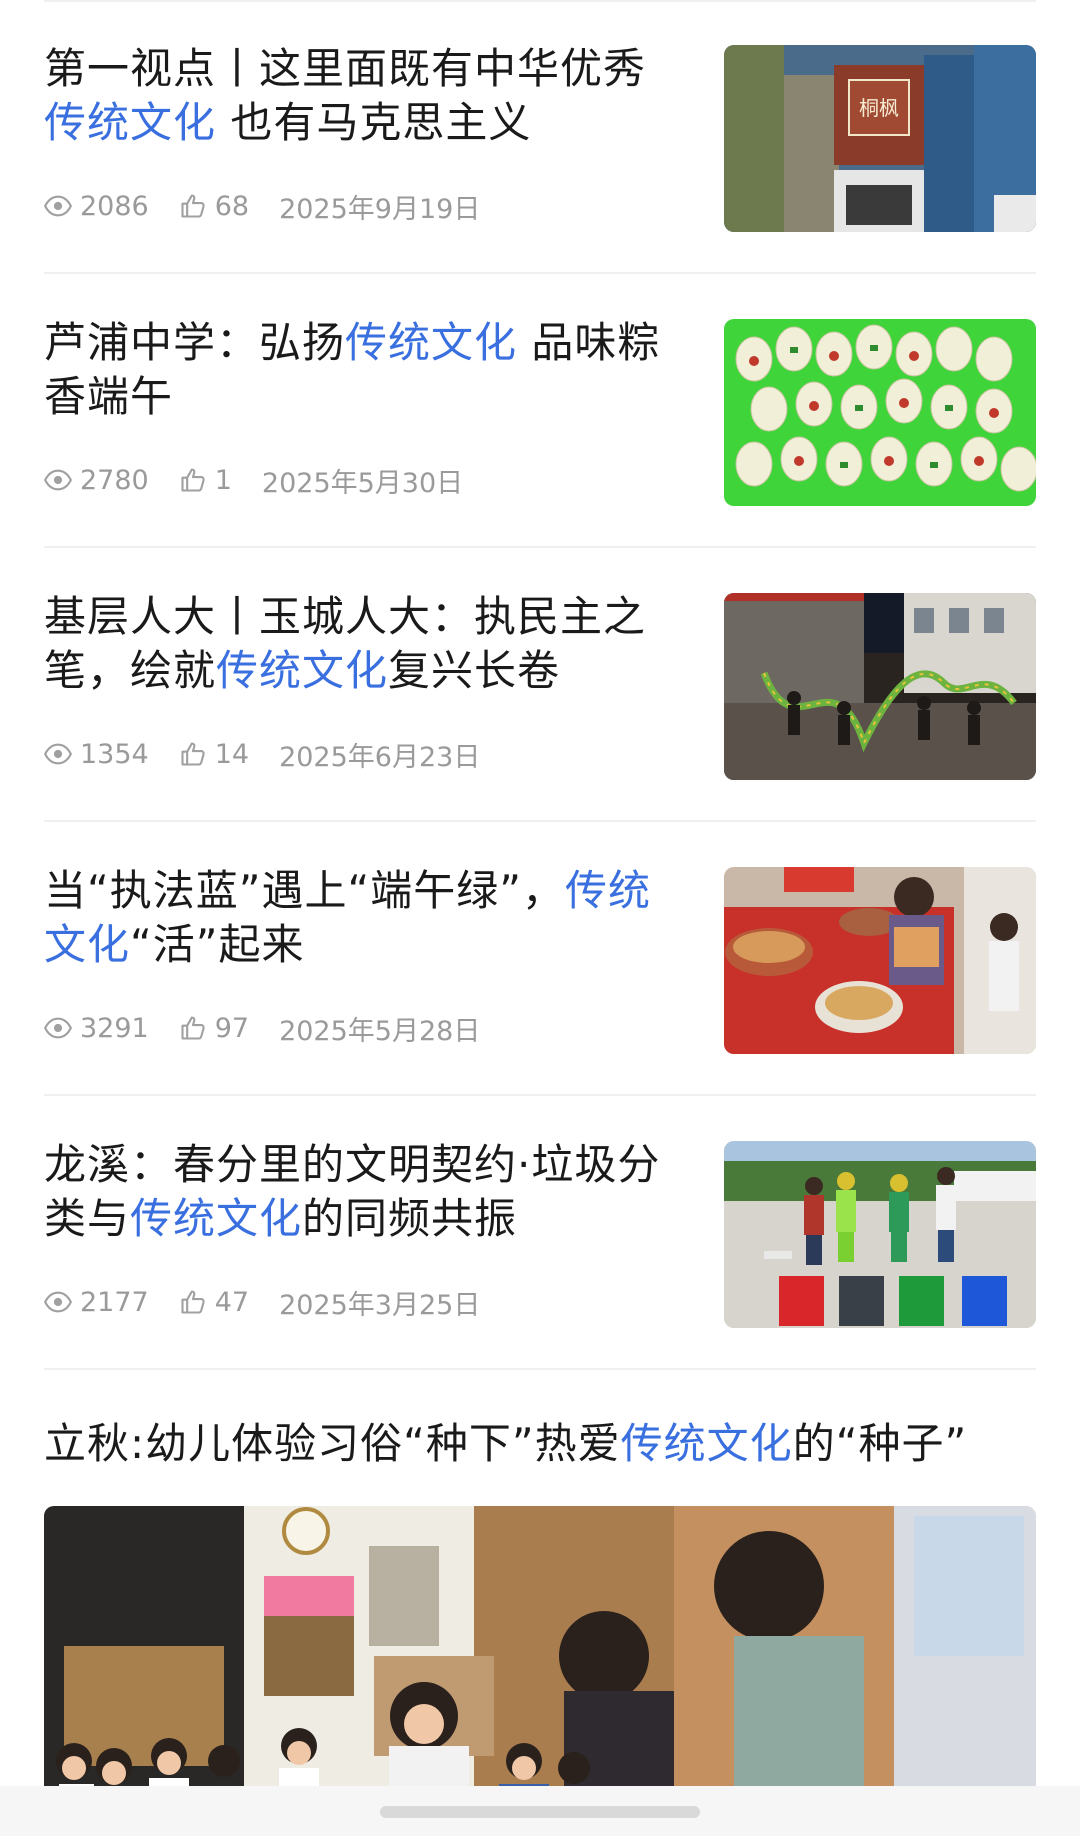 This screenshot has width=1080, height=1836. Describe the element at coordinates (380, 1031) in the screenshot. I see `publish-date: 2025年5月28日` at that location.